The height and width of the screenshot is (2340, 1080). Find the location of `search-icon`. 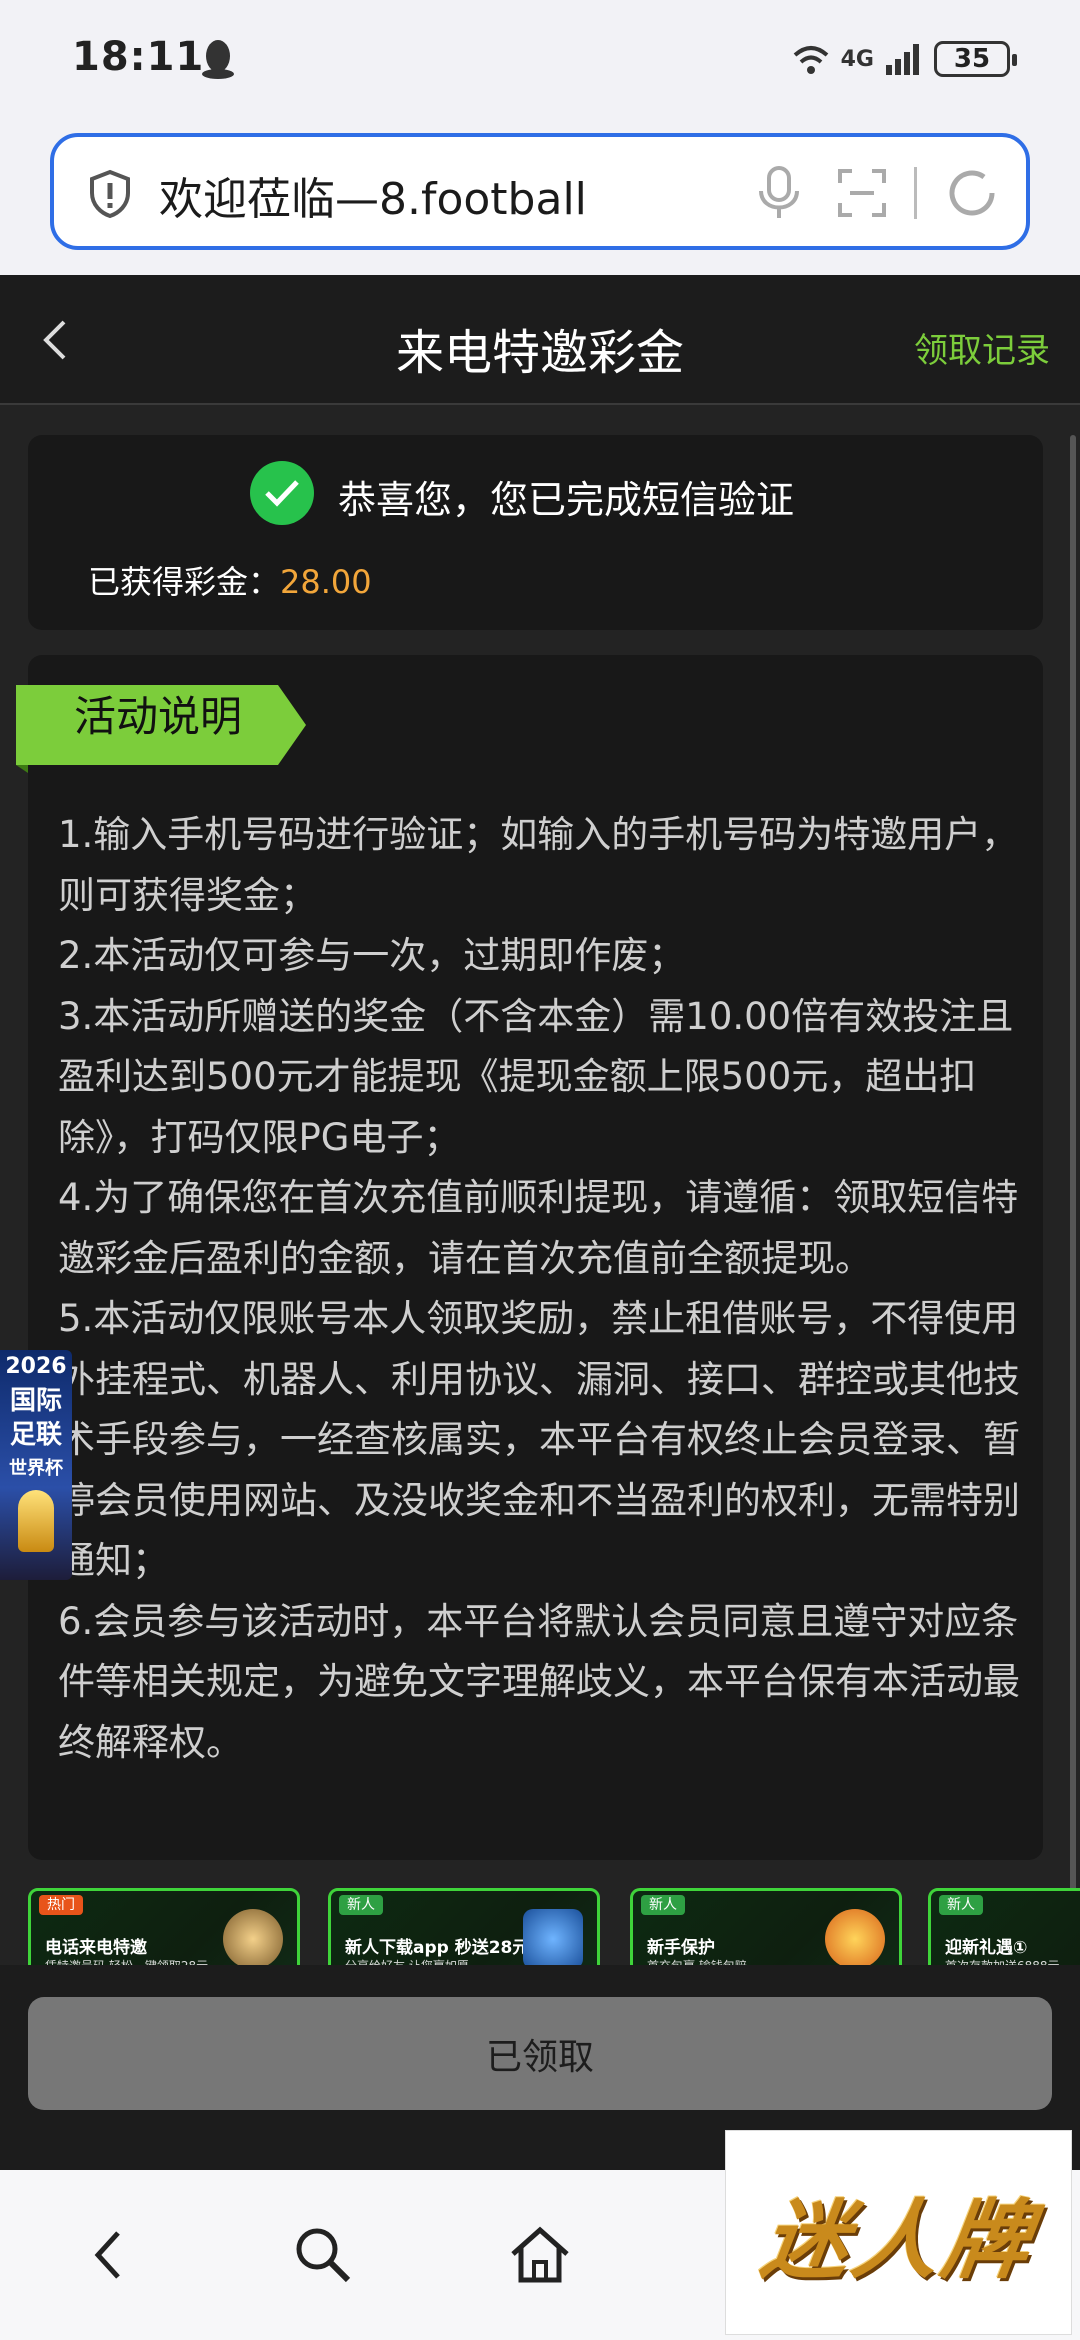

search-icon is located at coordinates (323, 2255).